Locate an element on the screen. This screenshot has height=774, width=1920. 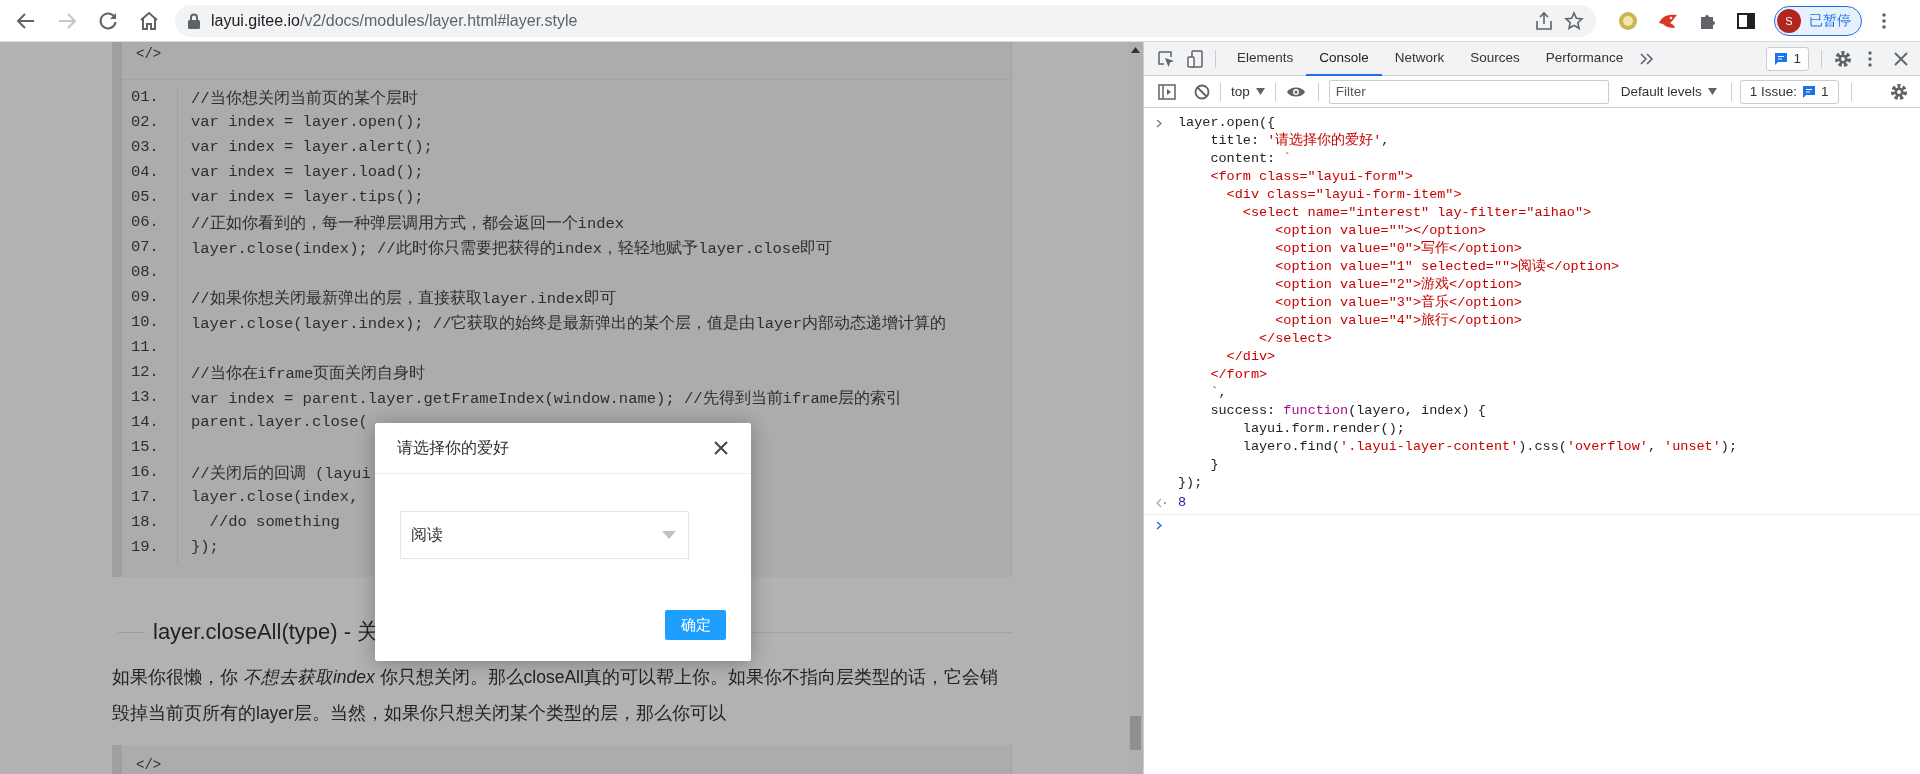
code-line: layer.close(index, is located at coordinates (274, 498).